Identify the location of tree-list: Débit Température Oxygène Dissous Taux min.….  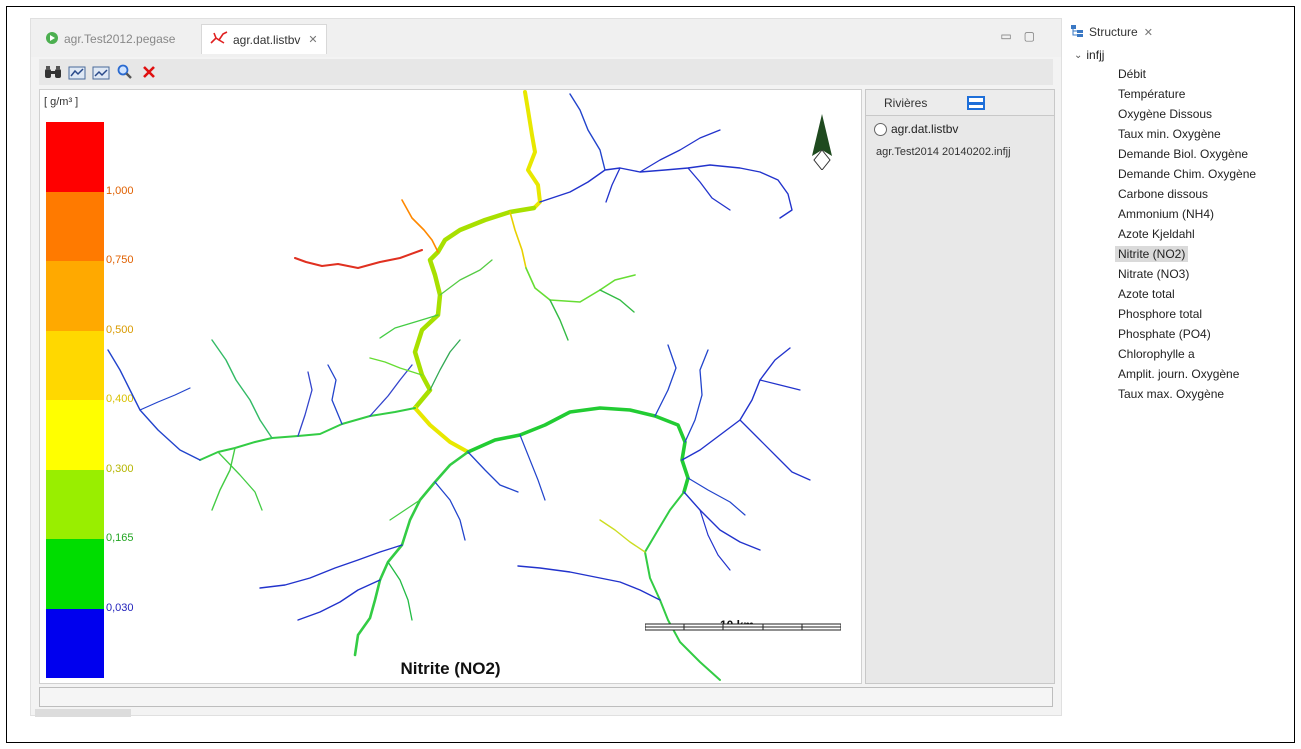
(1173, 234).